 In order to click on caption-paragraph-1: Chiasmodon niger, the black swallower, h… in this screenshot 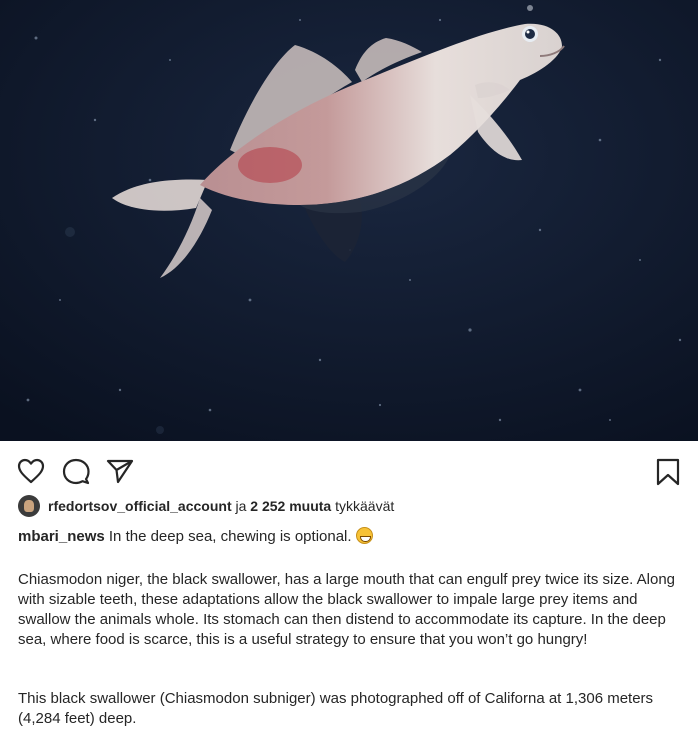, I will do `click(347, 609)`.